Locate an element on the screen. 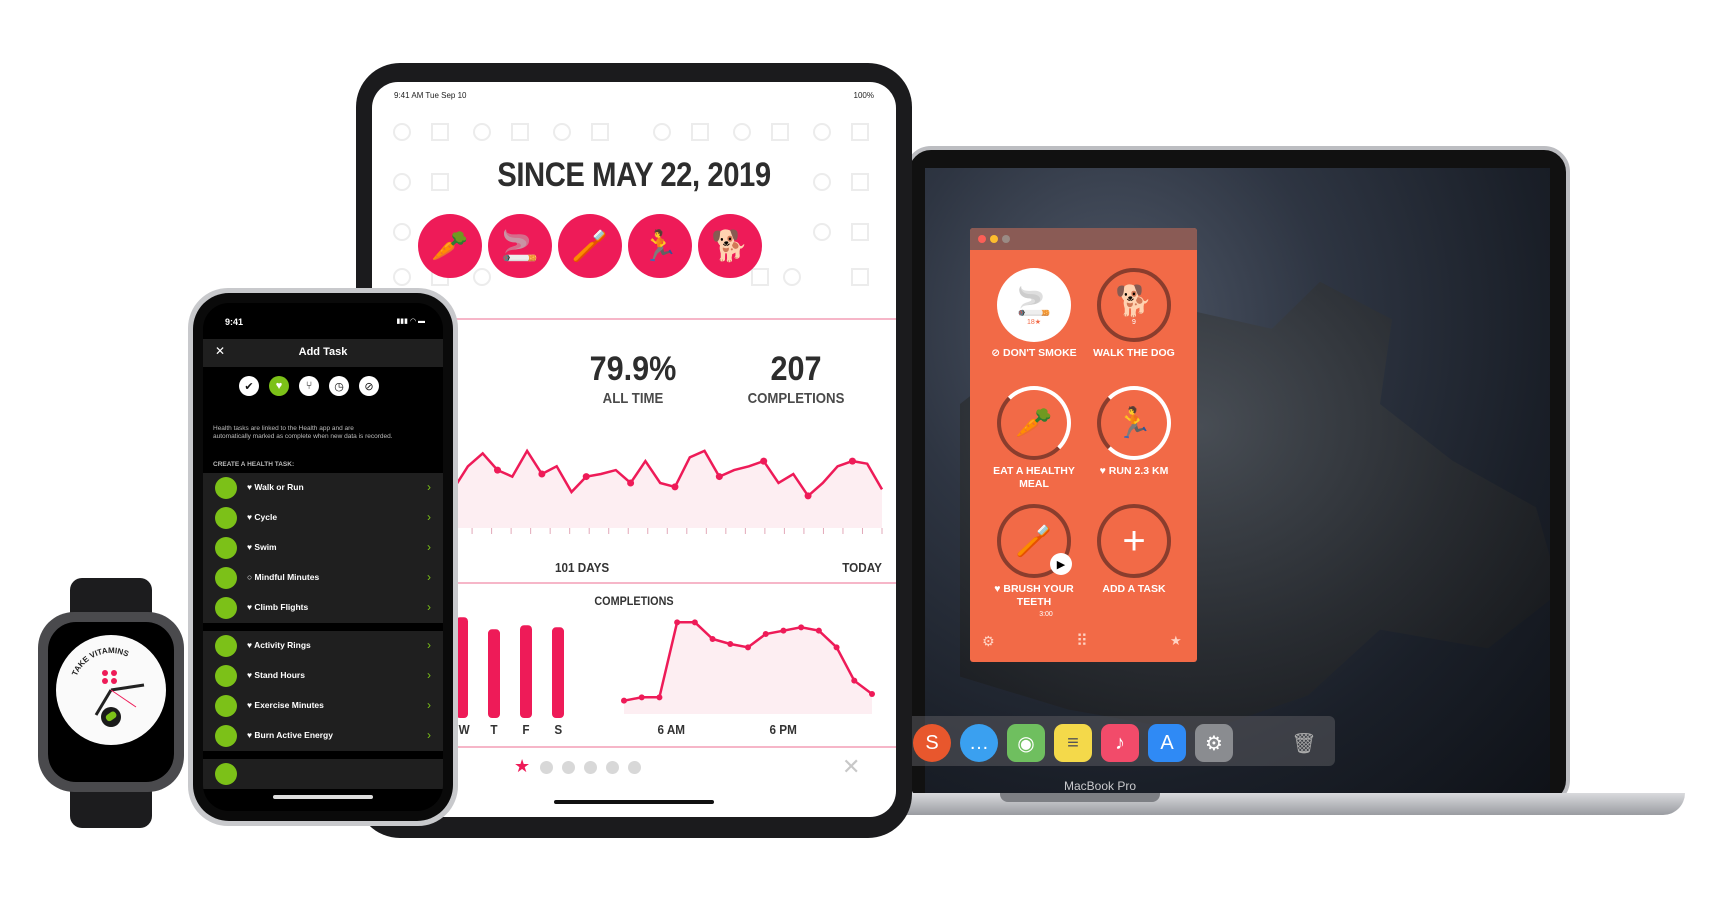 The height and width of the screenshot is (904, 1709). zoom-window-button is located at coordinates (1006, 239).